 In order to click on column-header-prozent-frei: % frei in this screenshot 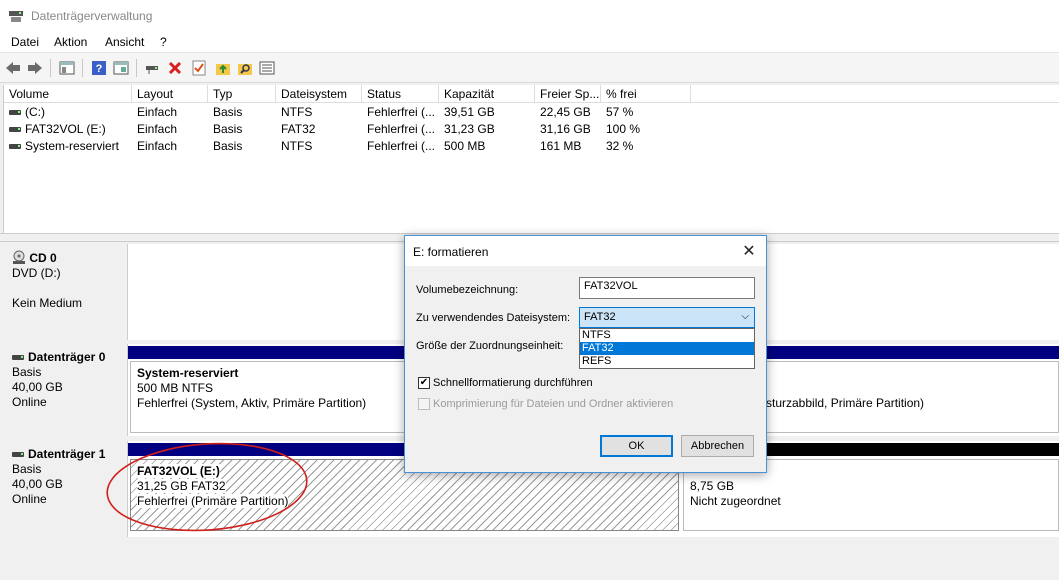, I will do `click(646, 94)`.